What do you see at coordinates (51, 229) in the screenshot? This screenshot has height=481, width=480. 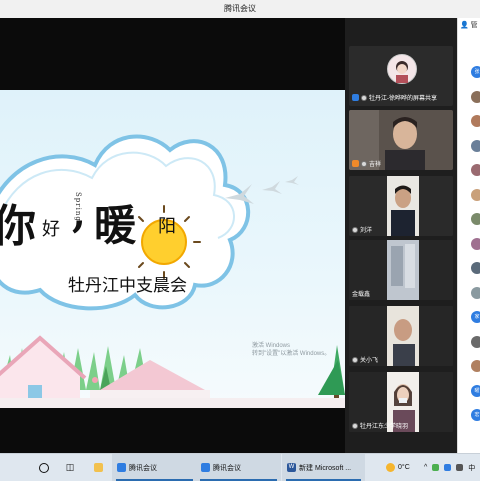 I see `slide-char-hao: 好` at bounding box center [51, 229].